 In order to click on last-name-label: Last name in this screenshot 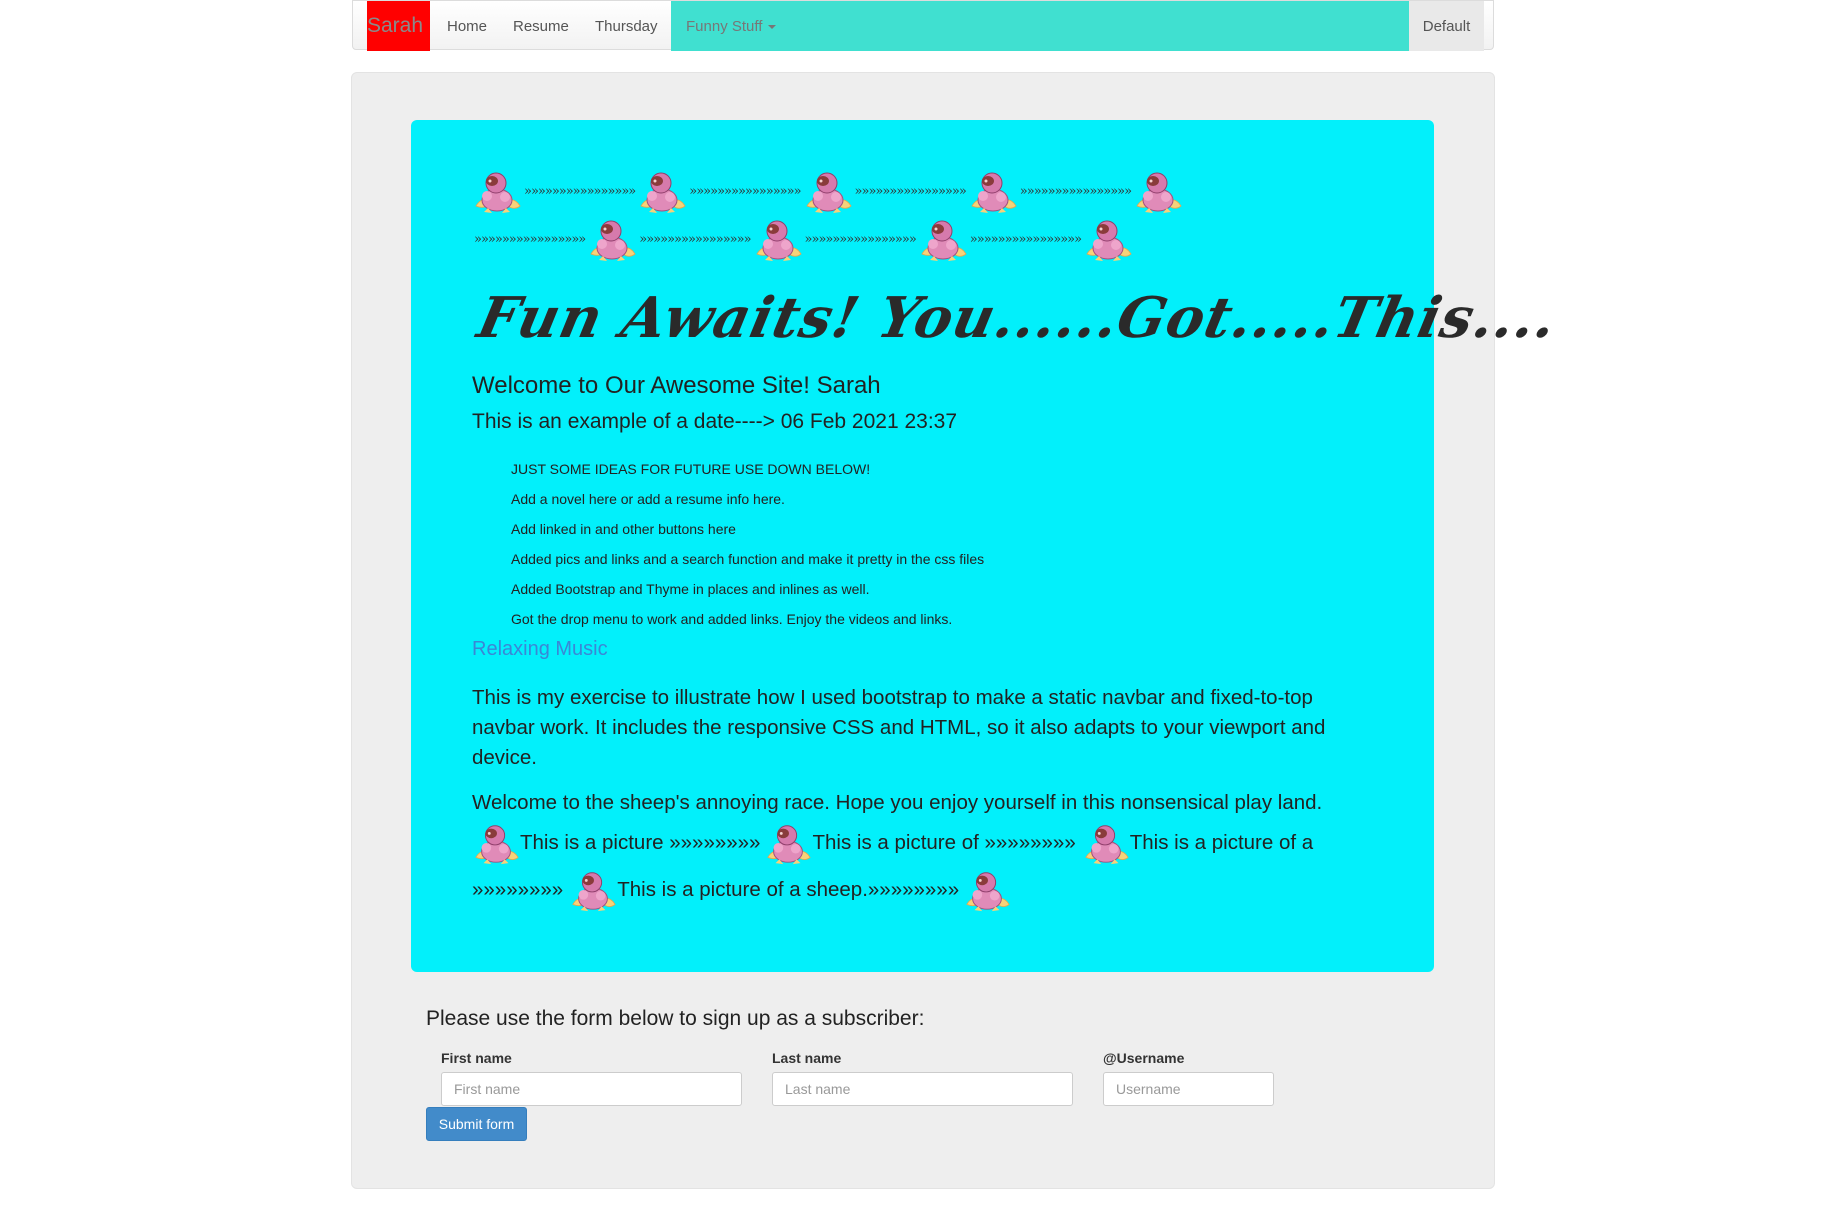, I will do `click(807, 1058)`.